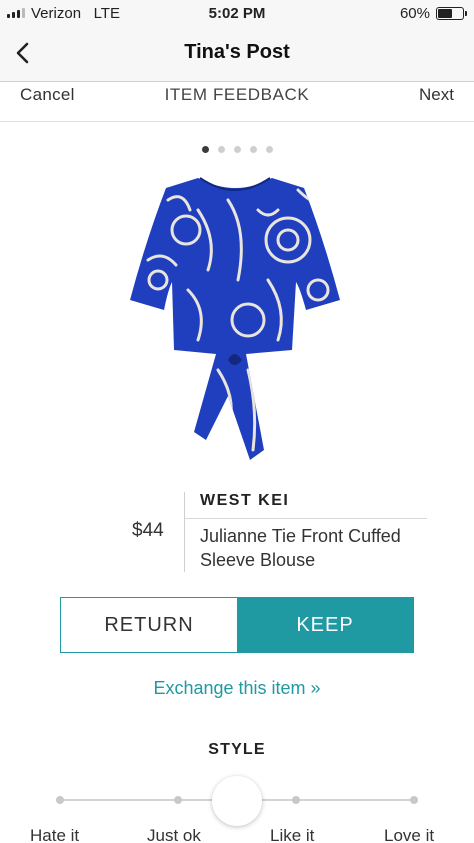 This screenshot has height=843, width=474. Describe the element at coordinates (184, 532) in the screenshot. I see `info-divider` at that location.